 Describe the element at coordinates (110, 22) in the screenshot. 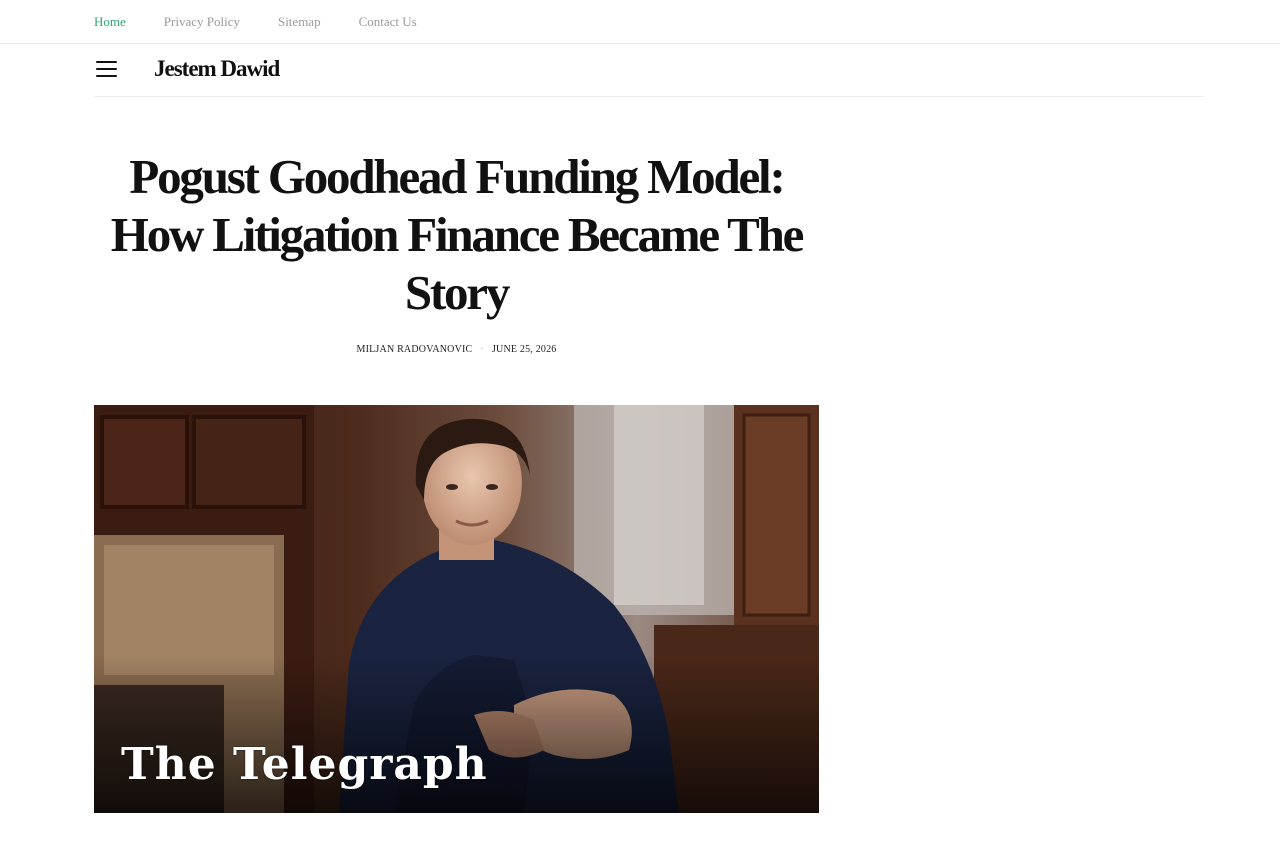

I see `nav-link-home: Home` at that location.